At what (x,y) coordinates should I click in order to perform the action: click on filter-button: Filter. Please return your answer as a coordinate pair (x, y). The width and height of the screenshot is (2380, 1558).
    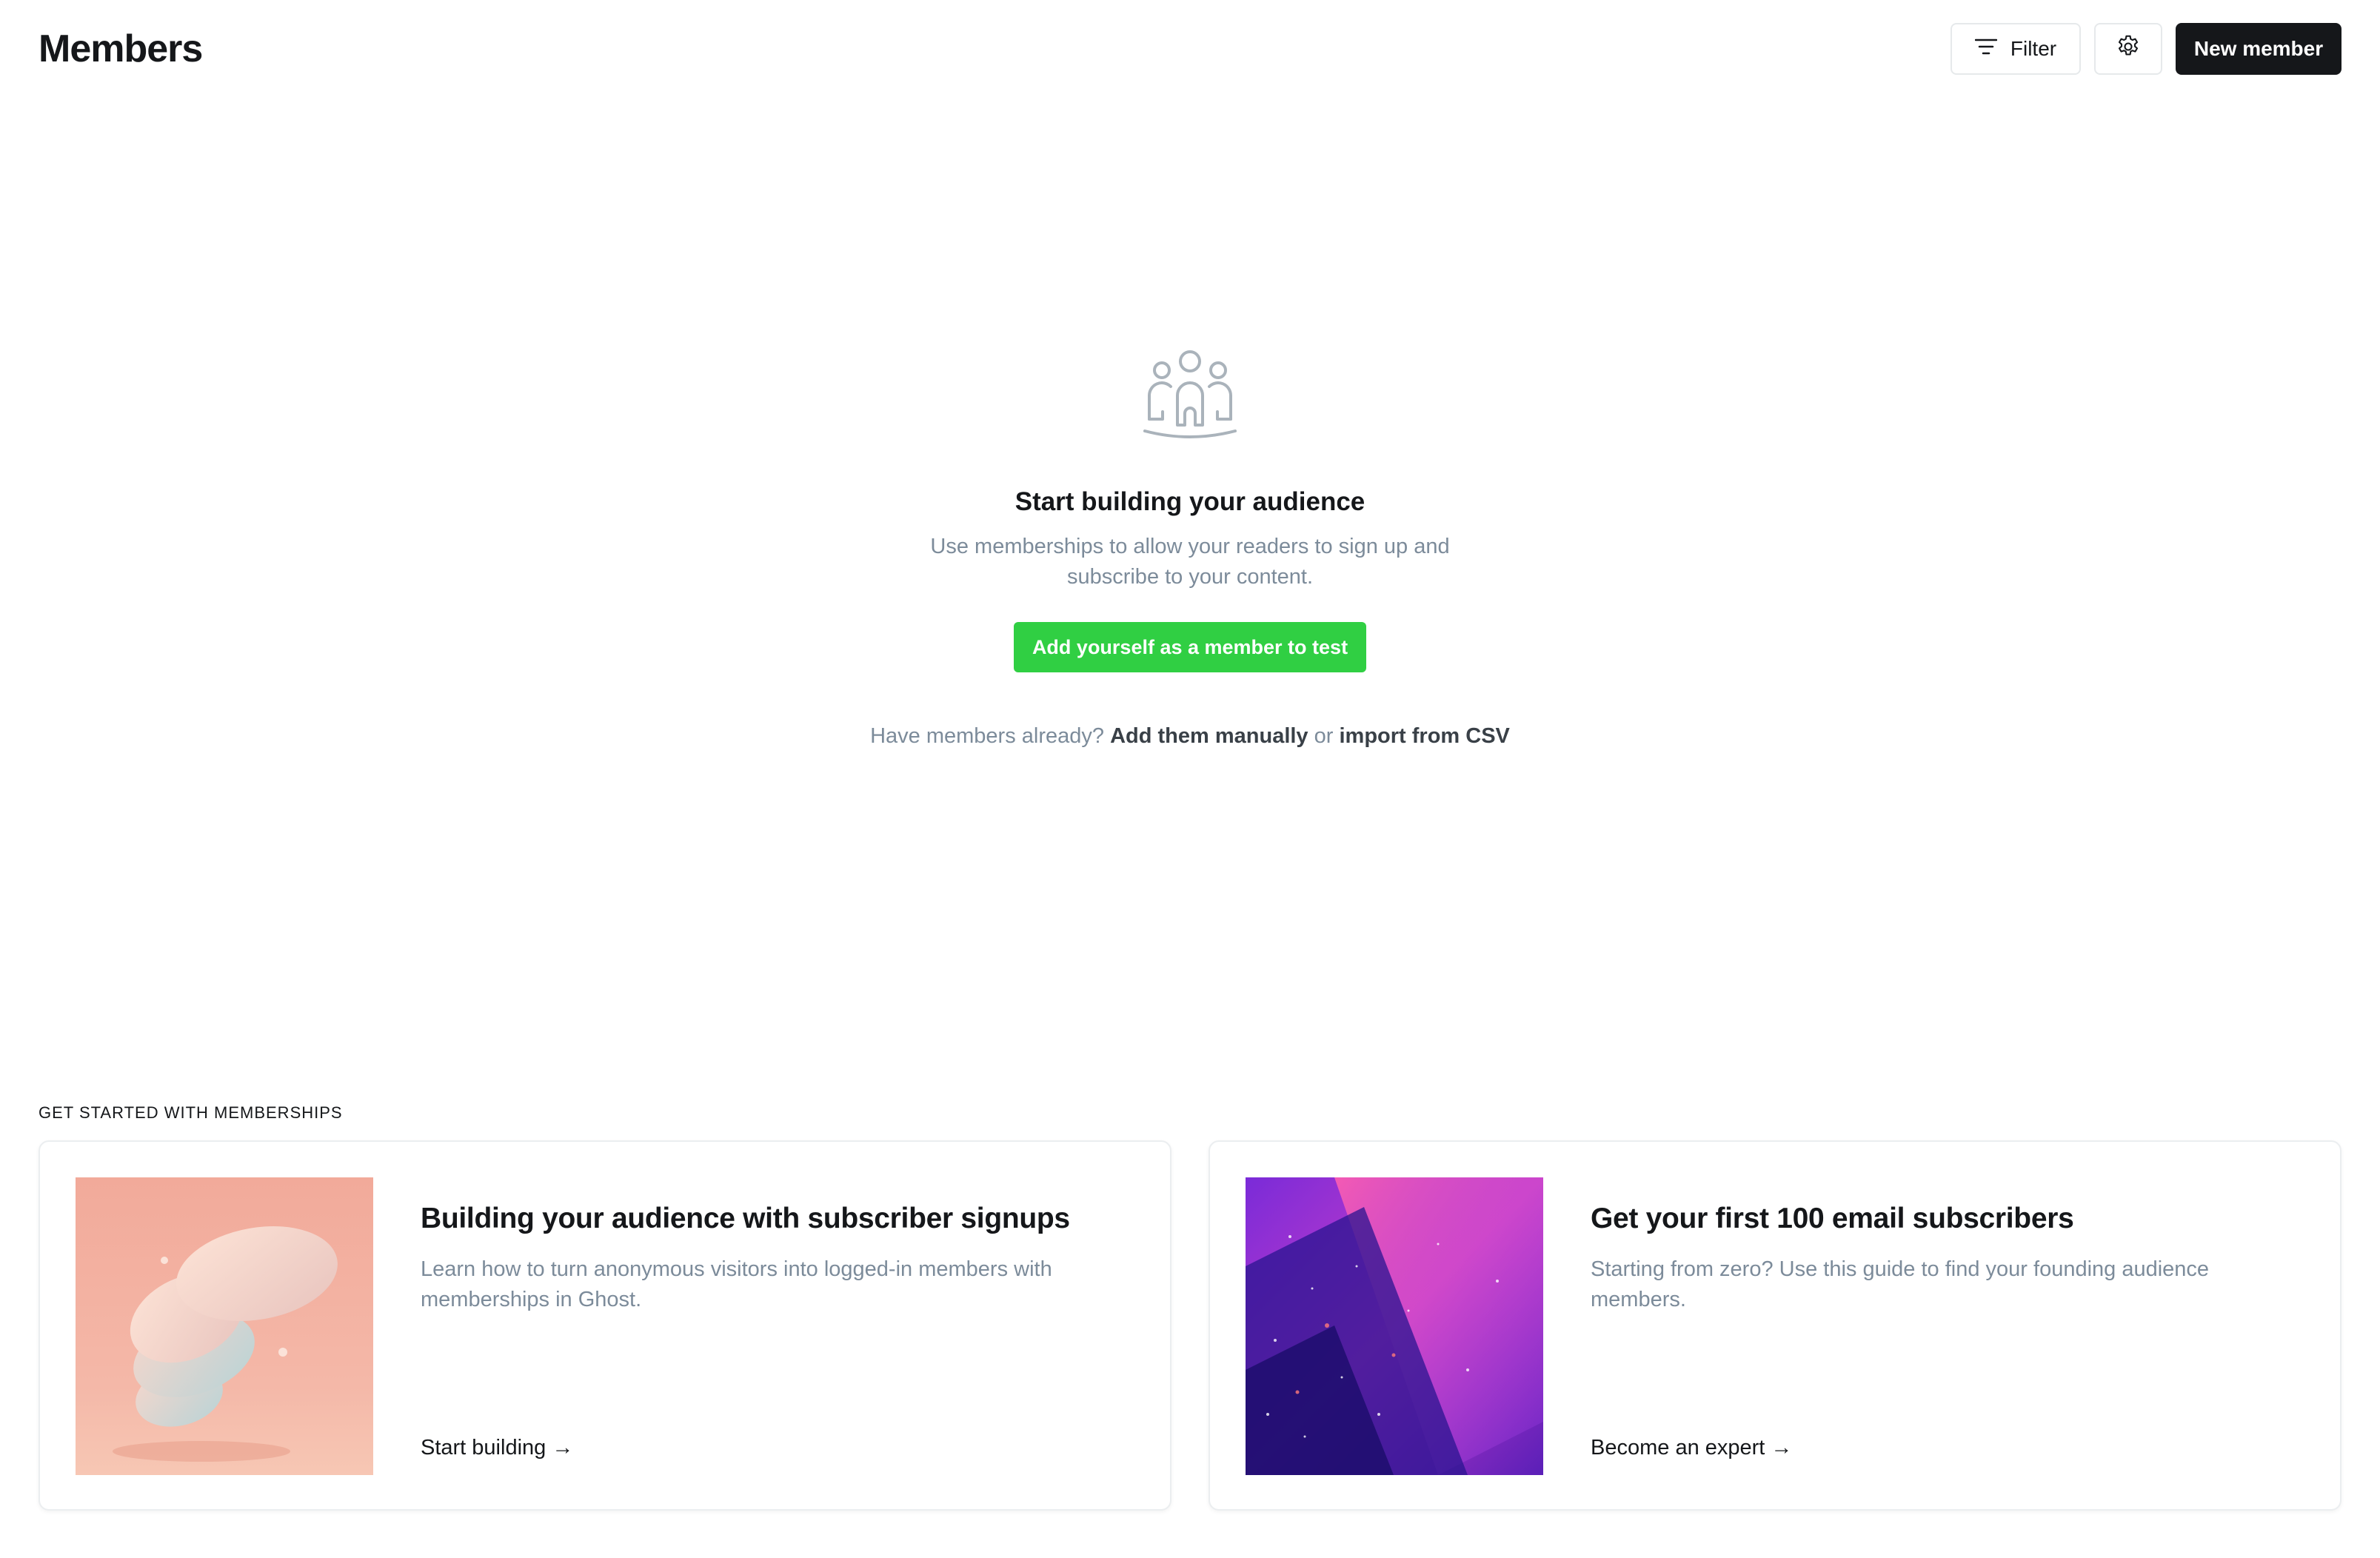
    Looking at the image, I should click on (2016, 49).